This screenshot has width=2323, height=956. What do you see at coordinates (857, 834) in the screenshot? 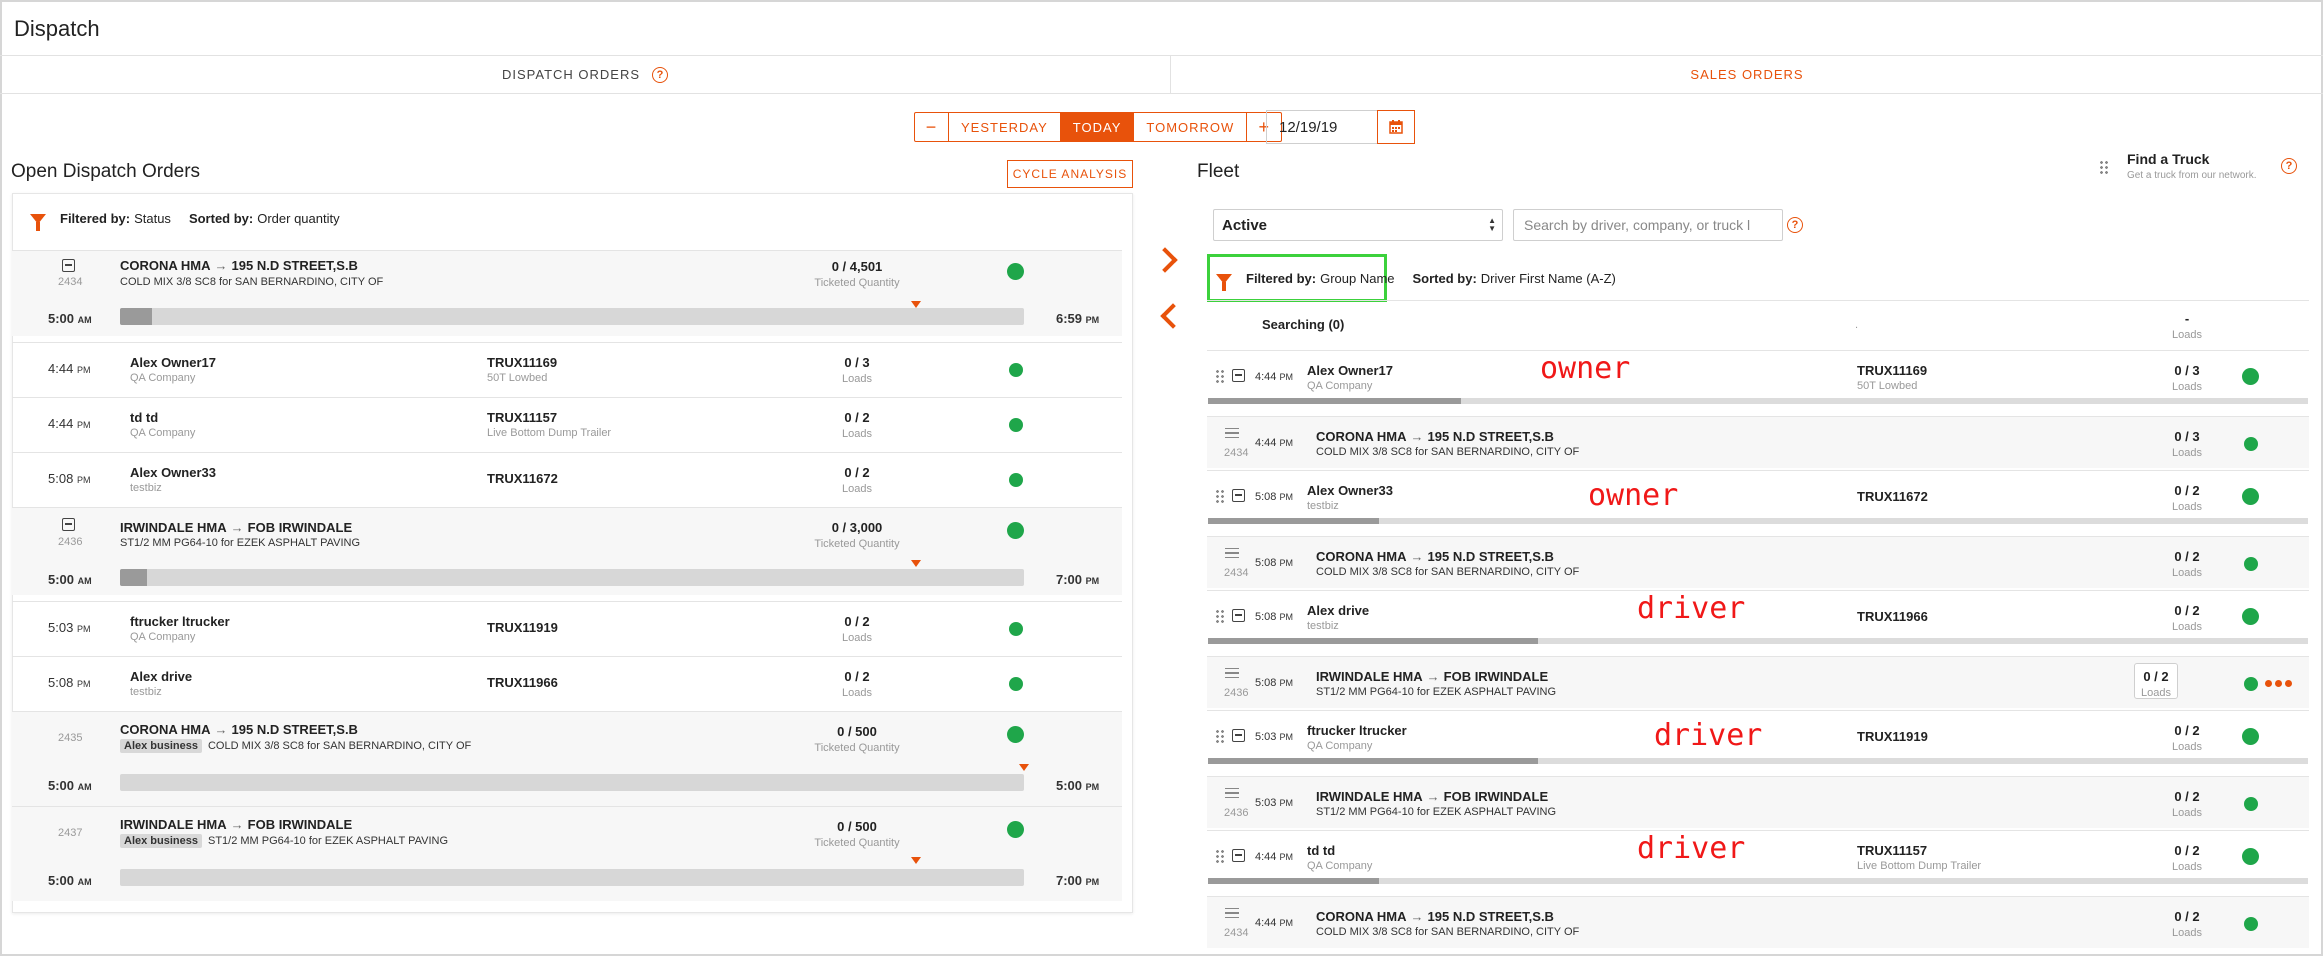
I see `ticketed-quantity: 0 / 500 Ticketed Quantity` at bounding box center [857, 834].